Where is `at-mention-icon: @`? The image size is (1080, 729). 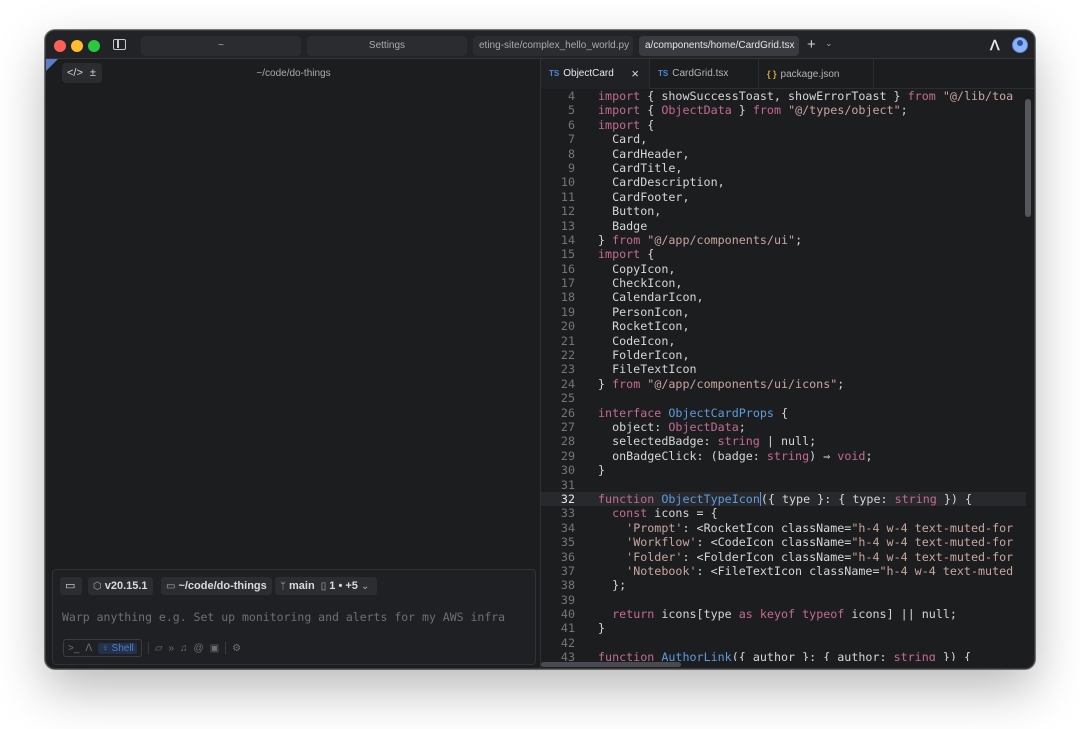 at-mention-icon: @ is located at coordinates (199, 648).